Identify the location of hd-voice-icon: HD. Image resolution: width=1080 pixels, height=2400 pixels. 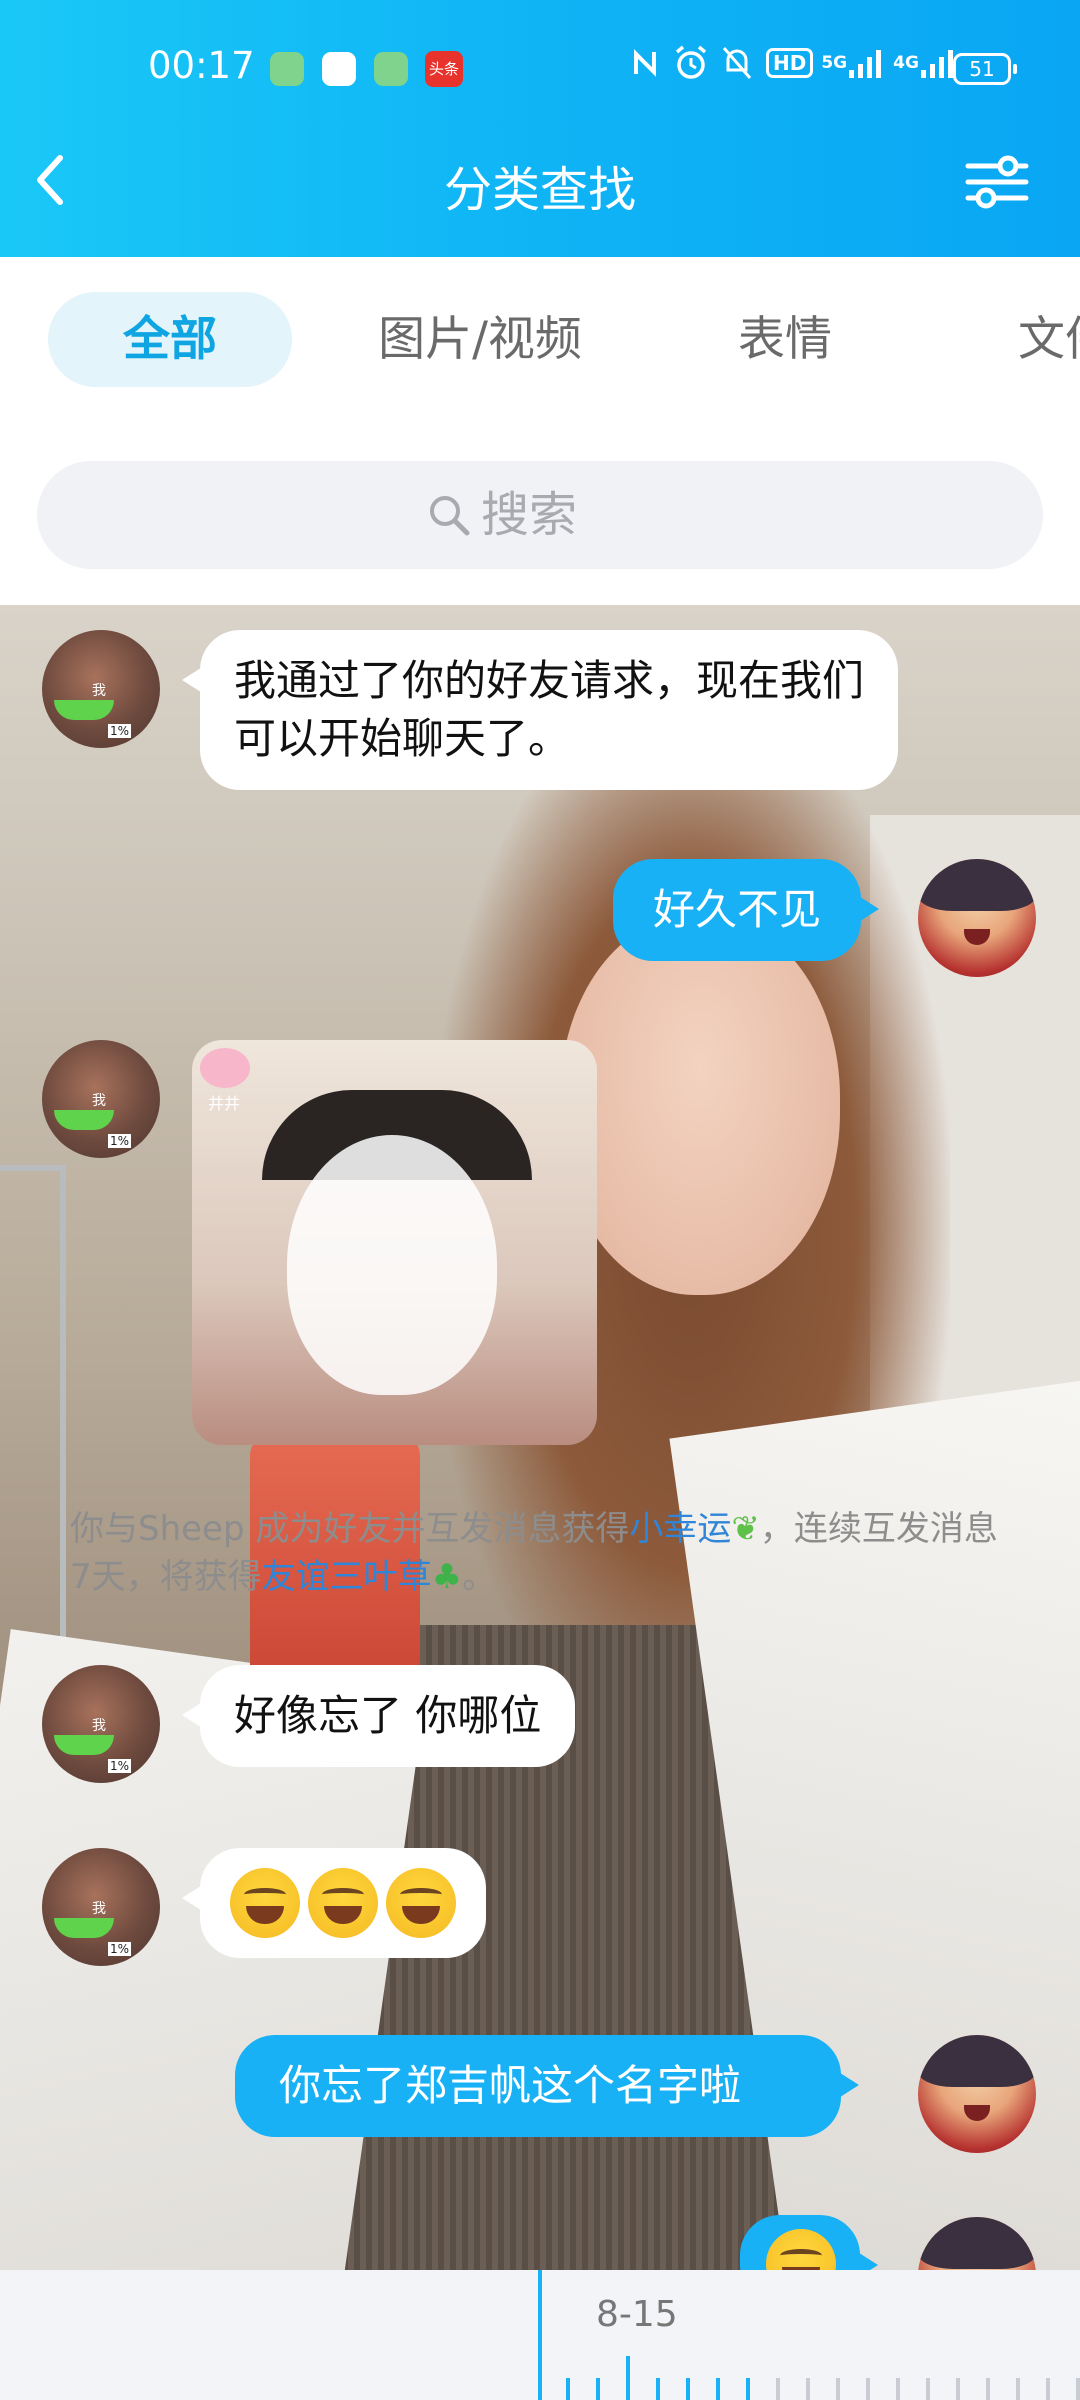
(790, 63).